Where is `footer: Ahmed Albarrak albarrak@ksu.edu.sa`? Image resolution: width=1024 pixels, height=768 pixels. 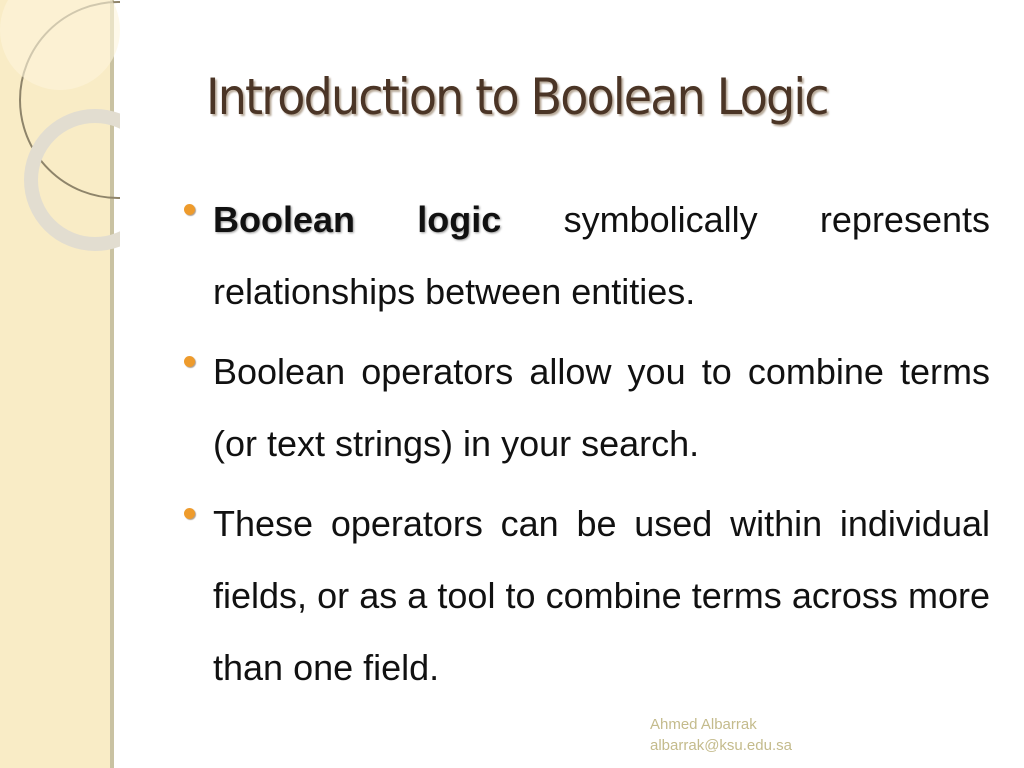 footer: Ahmed Albarrak albarrak@ksu.edu.sa is located at coordinates (721, 735).